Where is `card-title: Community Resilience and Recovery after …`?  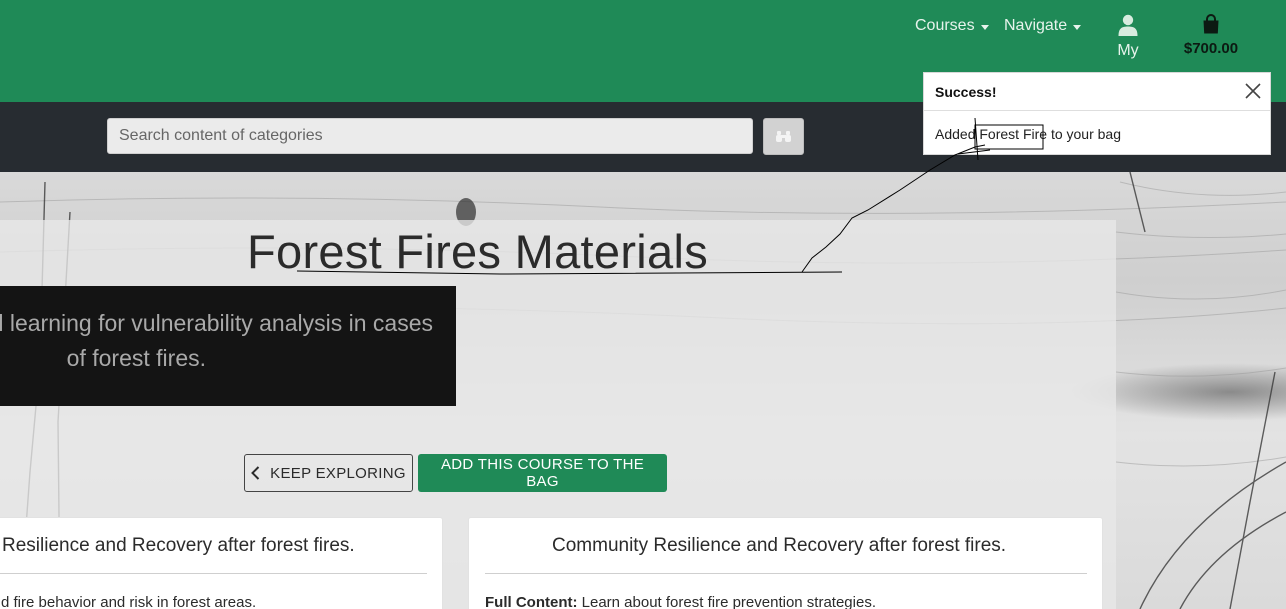
card-title: Community Resilience and Recovery after … is located at coordinates (779, 545).